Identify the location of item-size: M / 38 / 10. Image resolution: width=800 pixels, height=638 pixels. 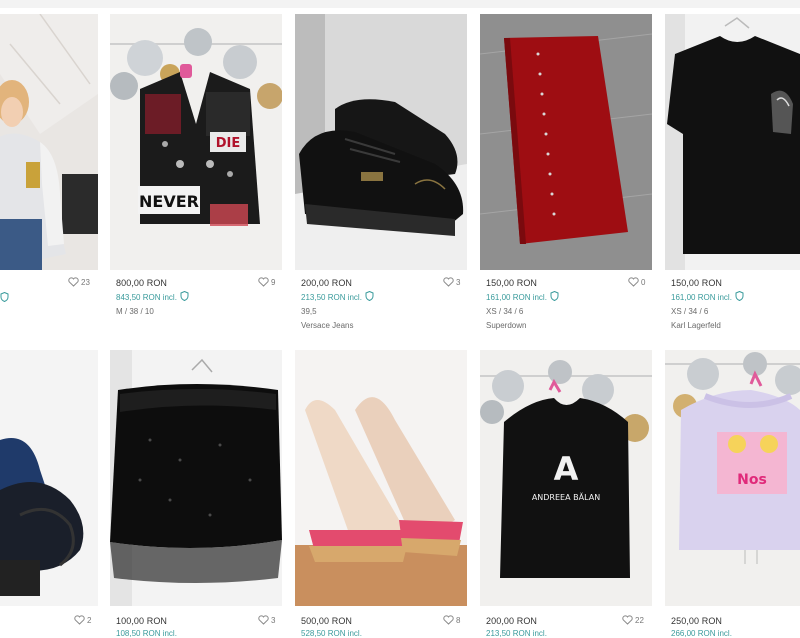
(135, 311).